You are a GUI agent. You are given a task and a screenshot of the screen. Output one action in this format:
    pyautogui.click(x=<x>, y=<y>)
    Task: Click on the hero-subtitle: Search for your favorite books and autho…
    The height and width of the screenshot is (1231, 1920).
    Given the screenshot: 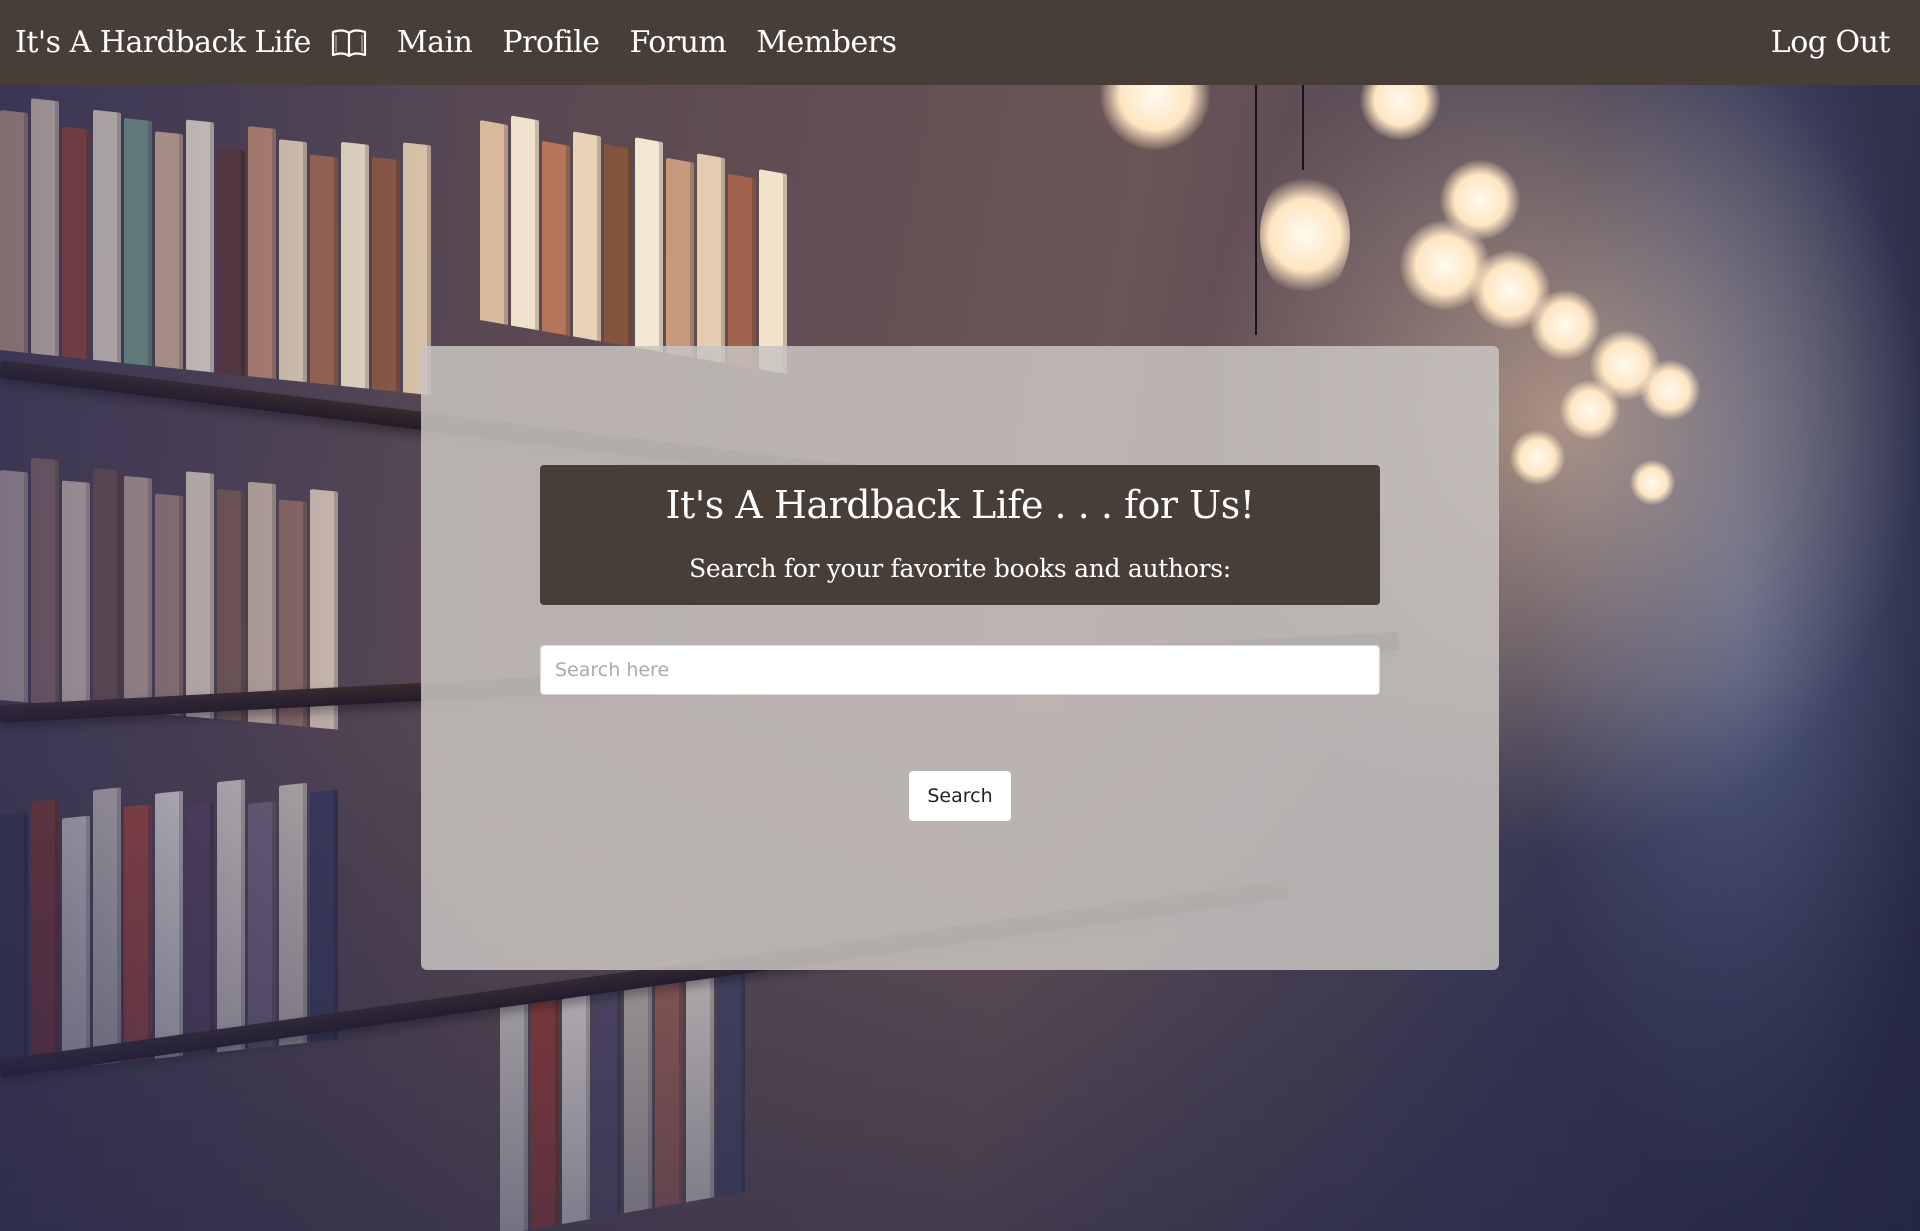 What is the action you would take?
    pyautogui.click(x=960, y=568)
    